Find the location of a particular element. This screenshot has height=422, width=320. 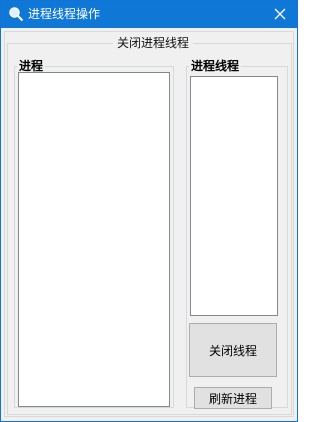

process-group-label: 进程 is located at coordinates (31, 66).